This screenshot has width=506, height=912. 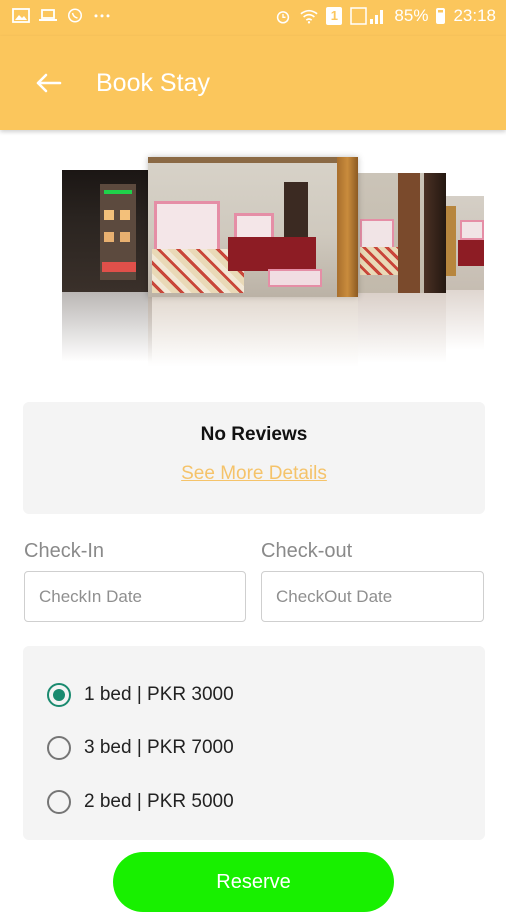 I want to click on room-option-label: 3 bed | PKR 7000, so click(x=159, y=747).